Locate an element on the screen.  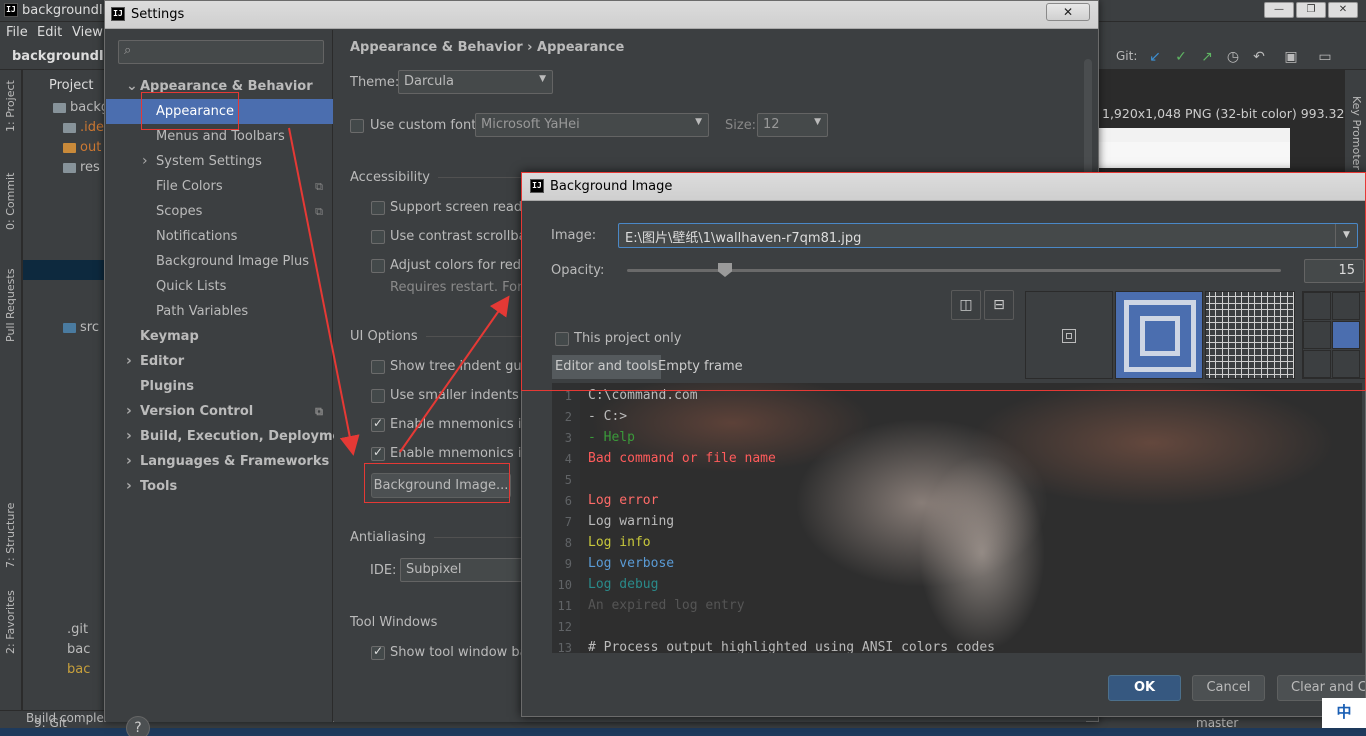
line-number: 13 is located at coordinates (564, 647).